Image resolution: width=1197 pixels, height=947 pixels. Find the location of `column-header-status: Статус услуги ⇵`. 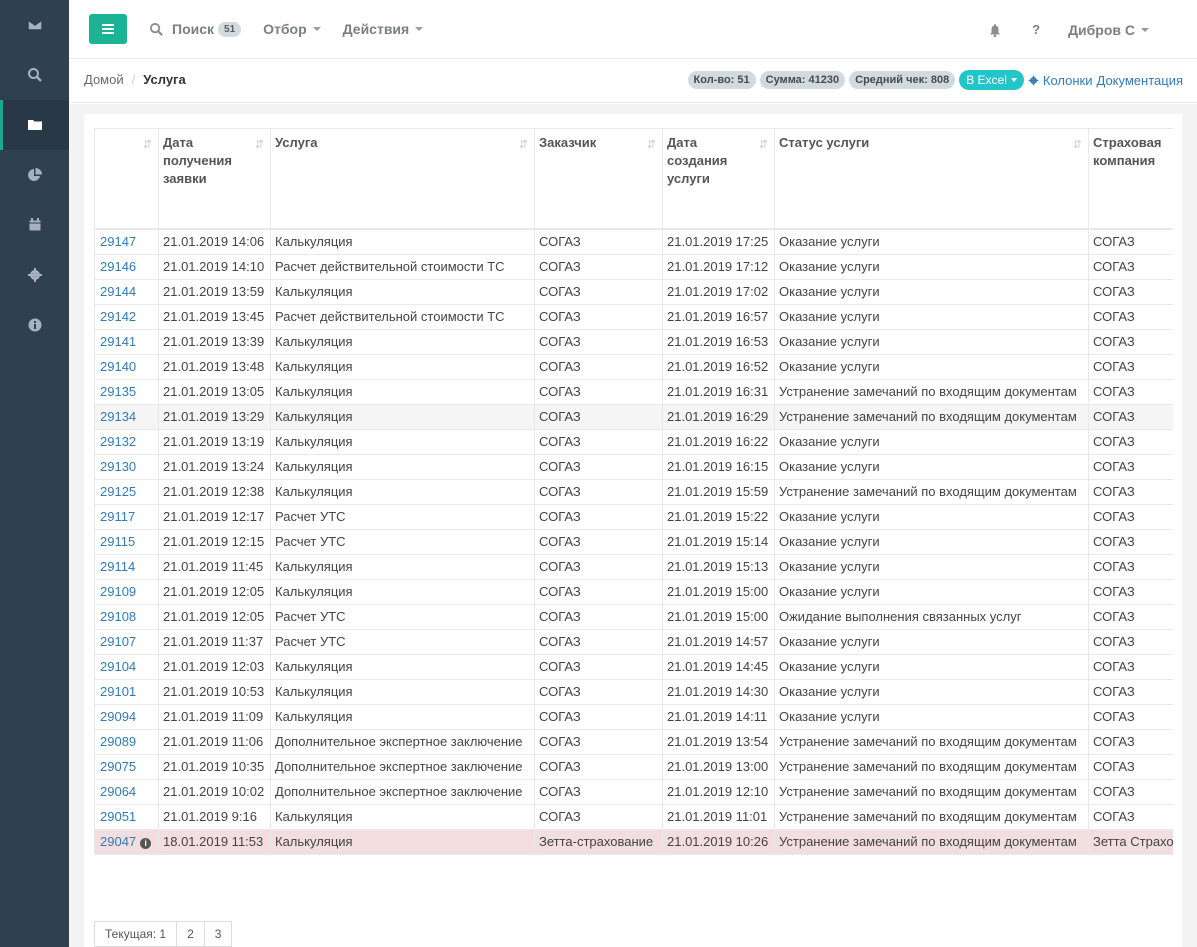

column-header-status: Статус услуги ⇵ is located at coordinates (931, 179).